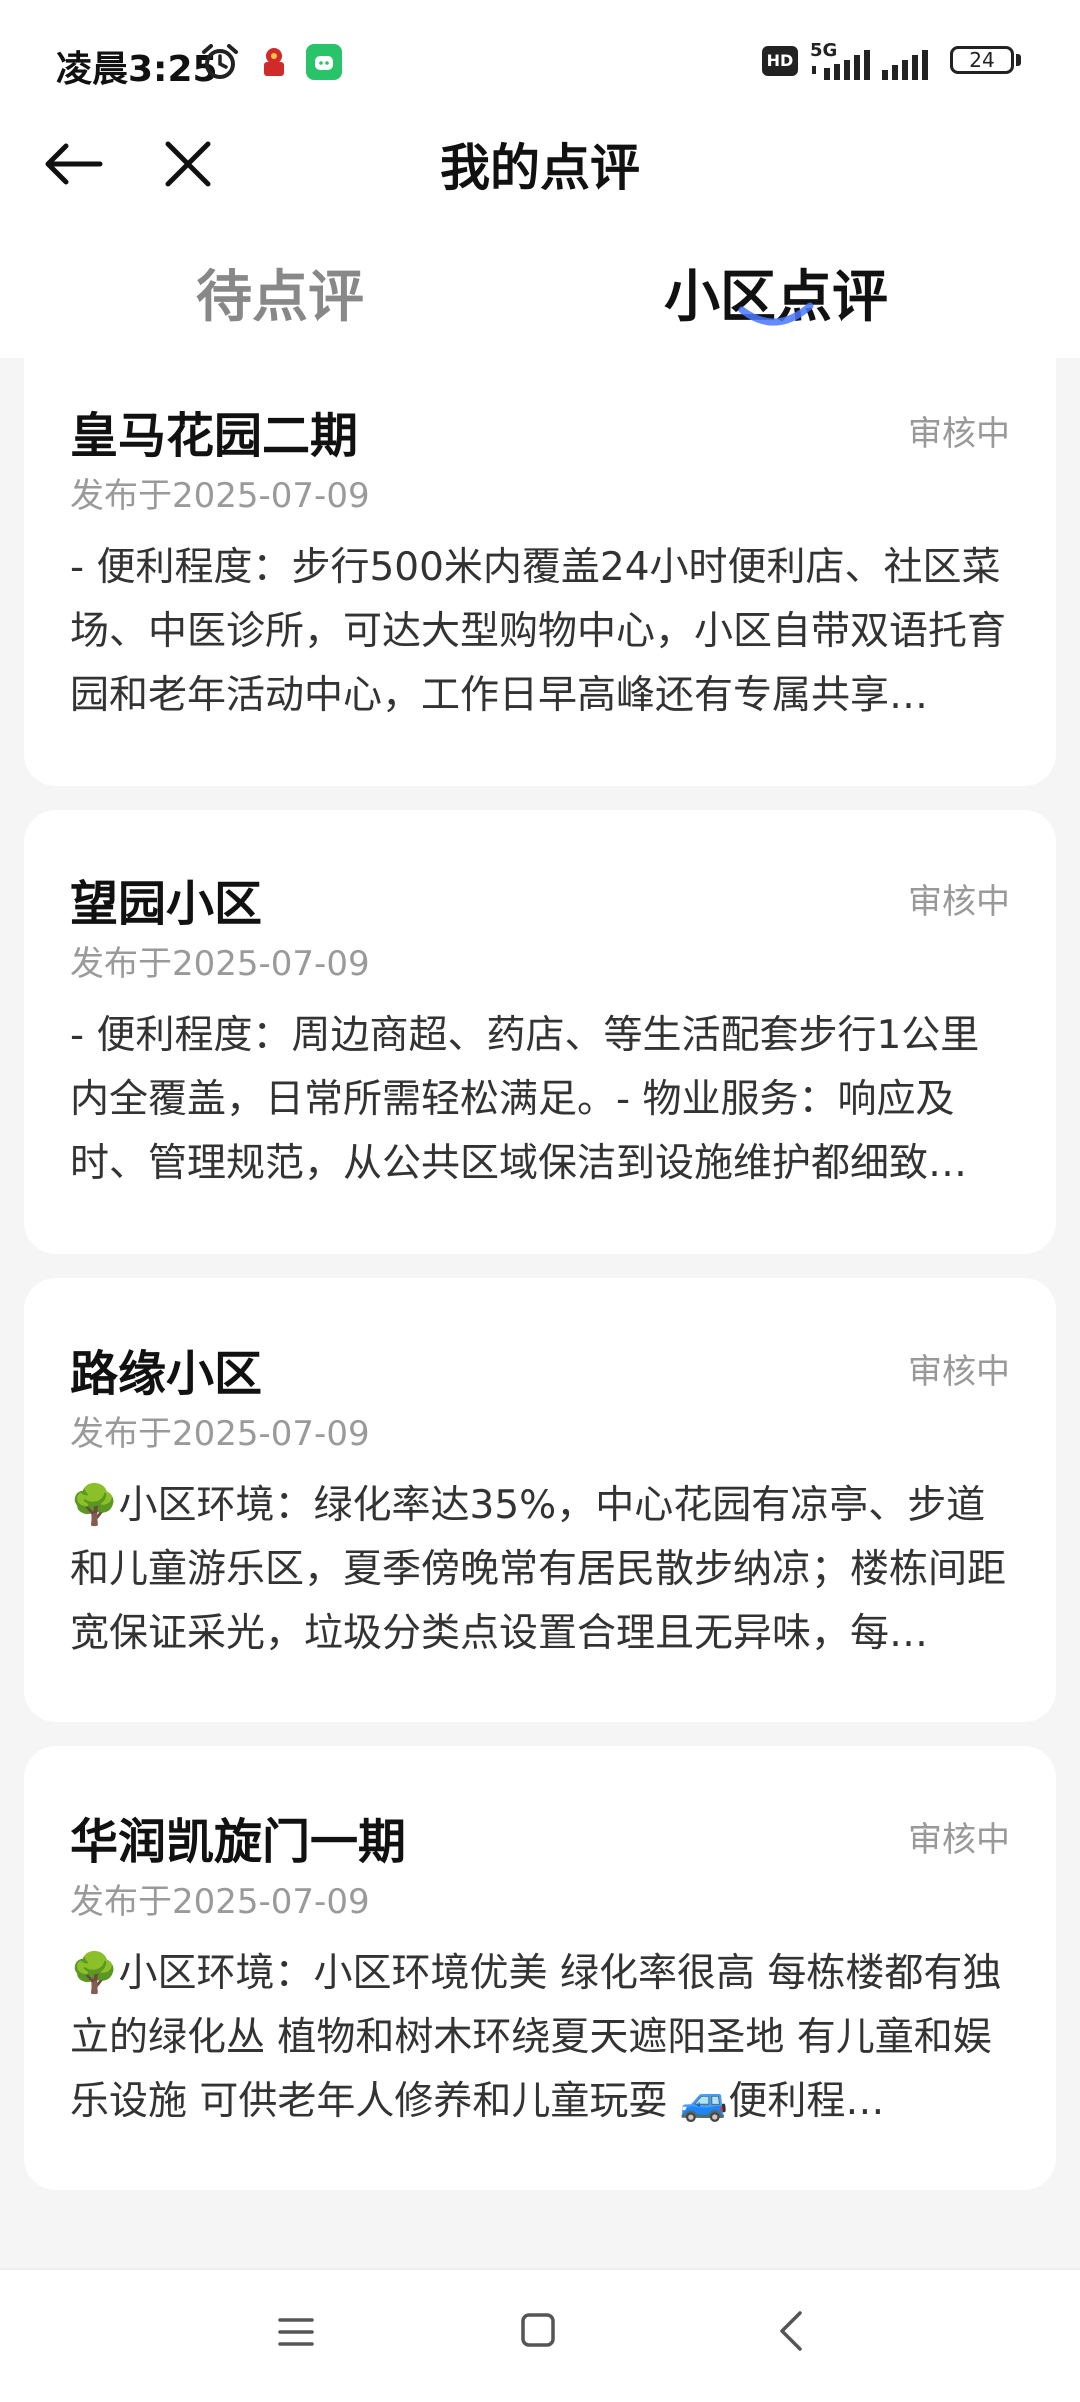  I want to click on back-arrow-icon, so click(72, 164).